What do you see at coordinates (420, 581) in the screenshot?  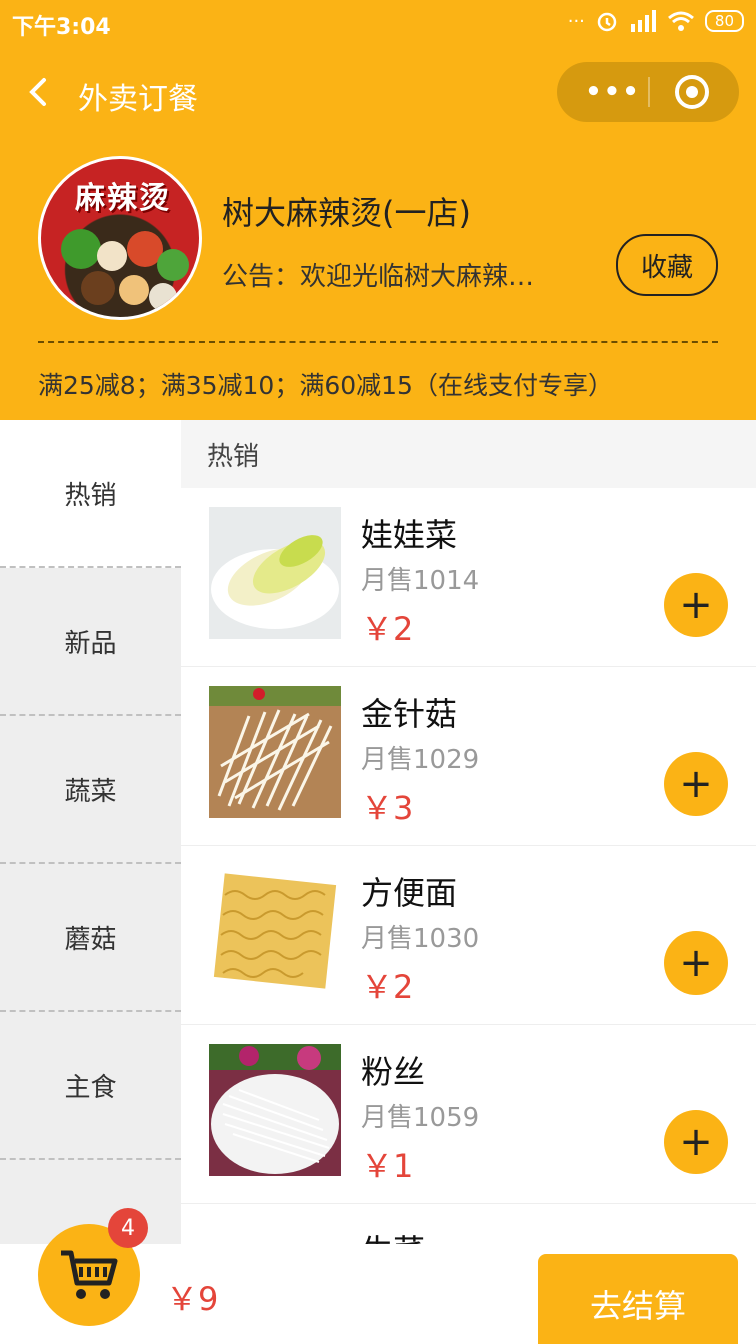 I see `product-sales: 月售1014` at bounding box center [420, 581].